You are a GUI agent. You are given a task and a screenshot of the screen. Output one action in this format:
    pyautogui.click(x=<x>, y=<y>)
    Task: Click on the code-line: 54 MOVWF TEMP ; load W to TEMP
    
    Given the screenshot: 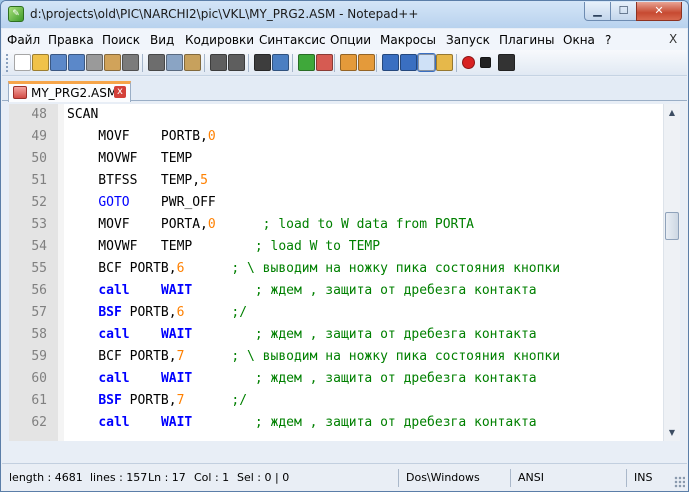 What is the action you would take?
    pyautogui.click(x=336, y=247)
    